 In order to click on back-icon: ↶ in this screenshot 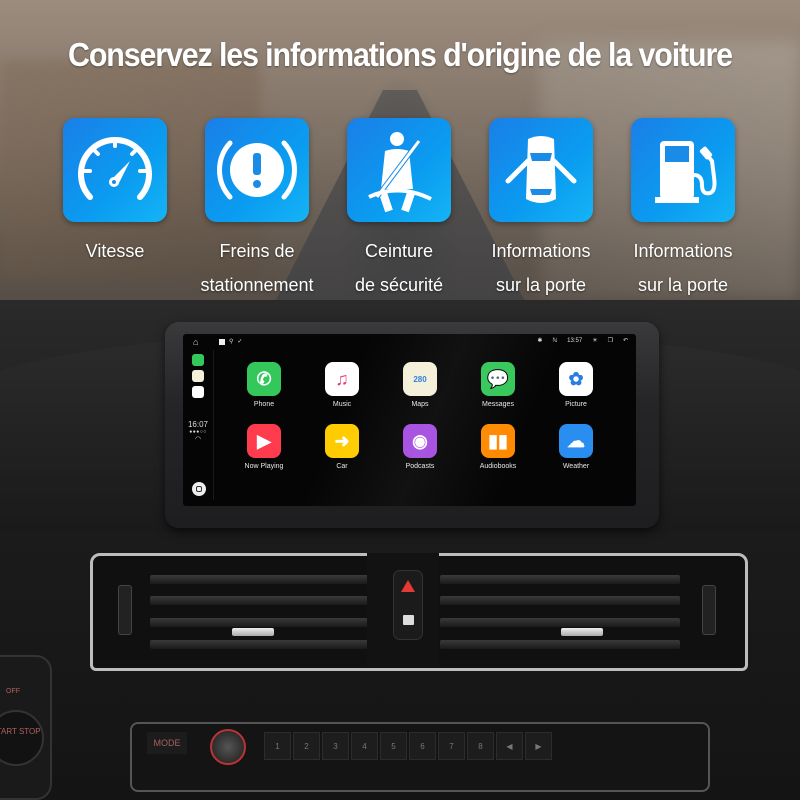, I will do `click(625, 340)`.